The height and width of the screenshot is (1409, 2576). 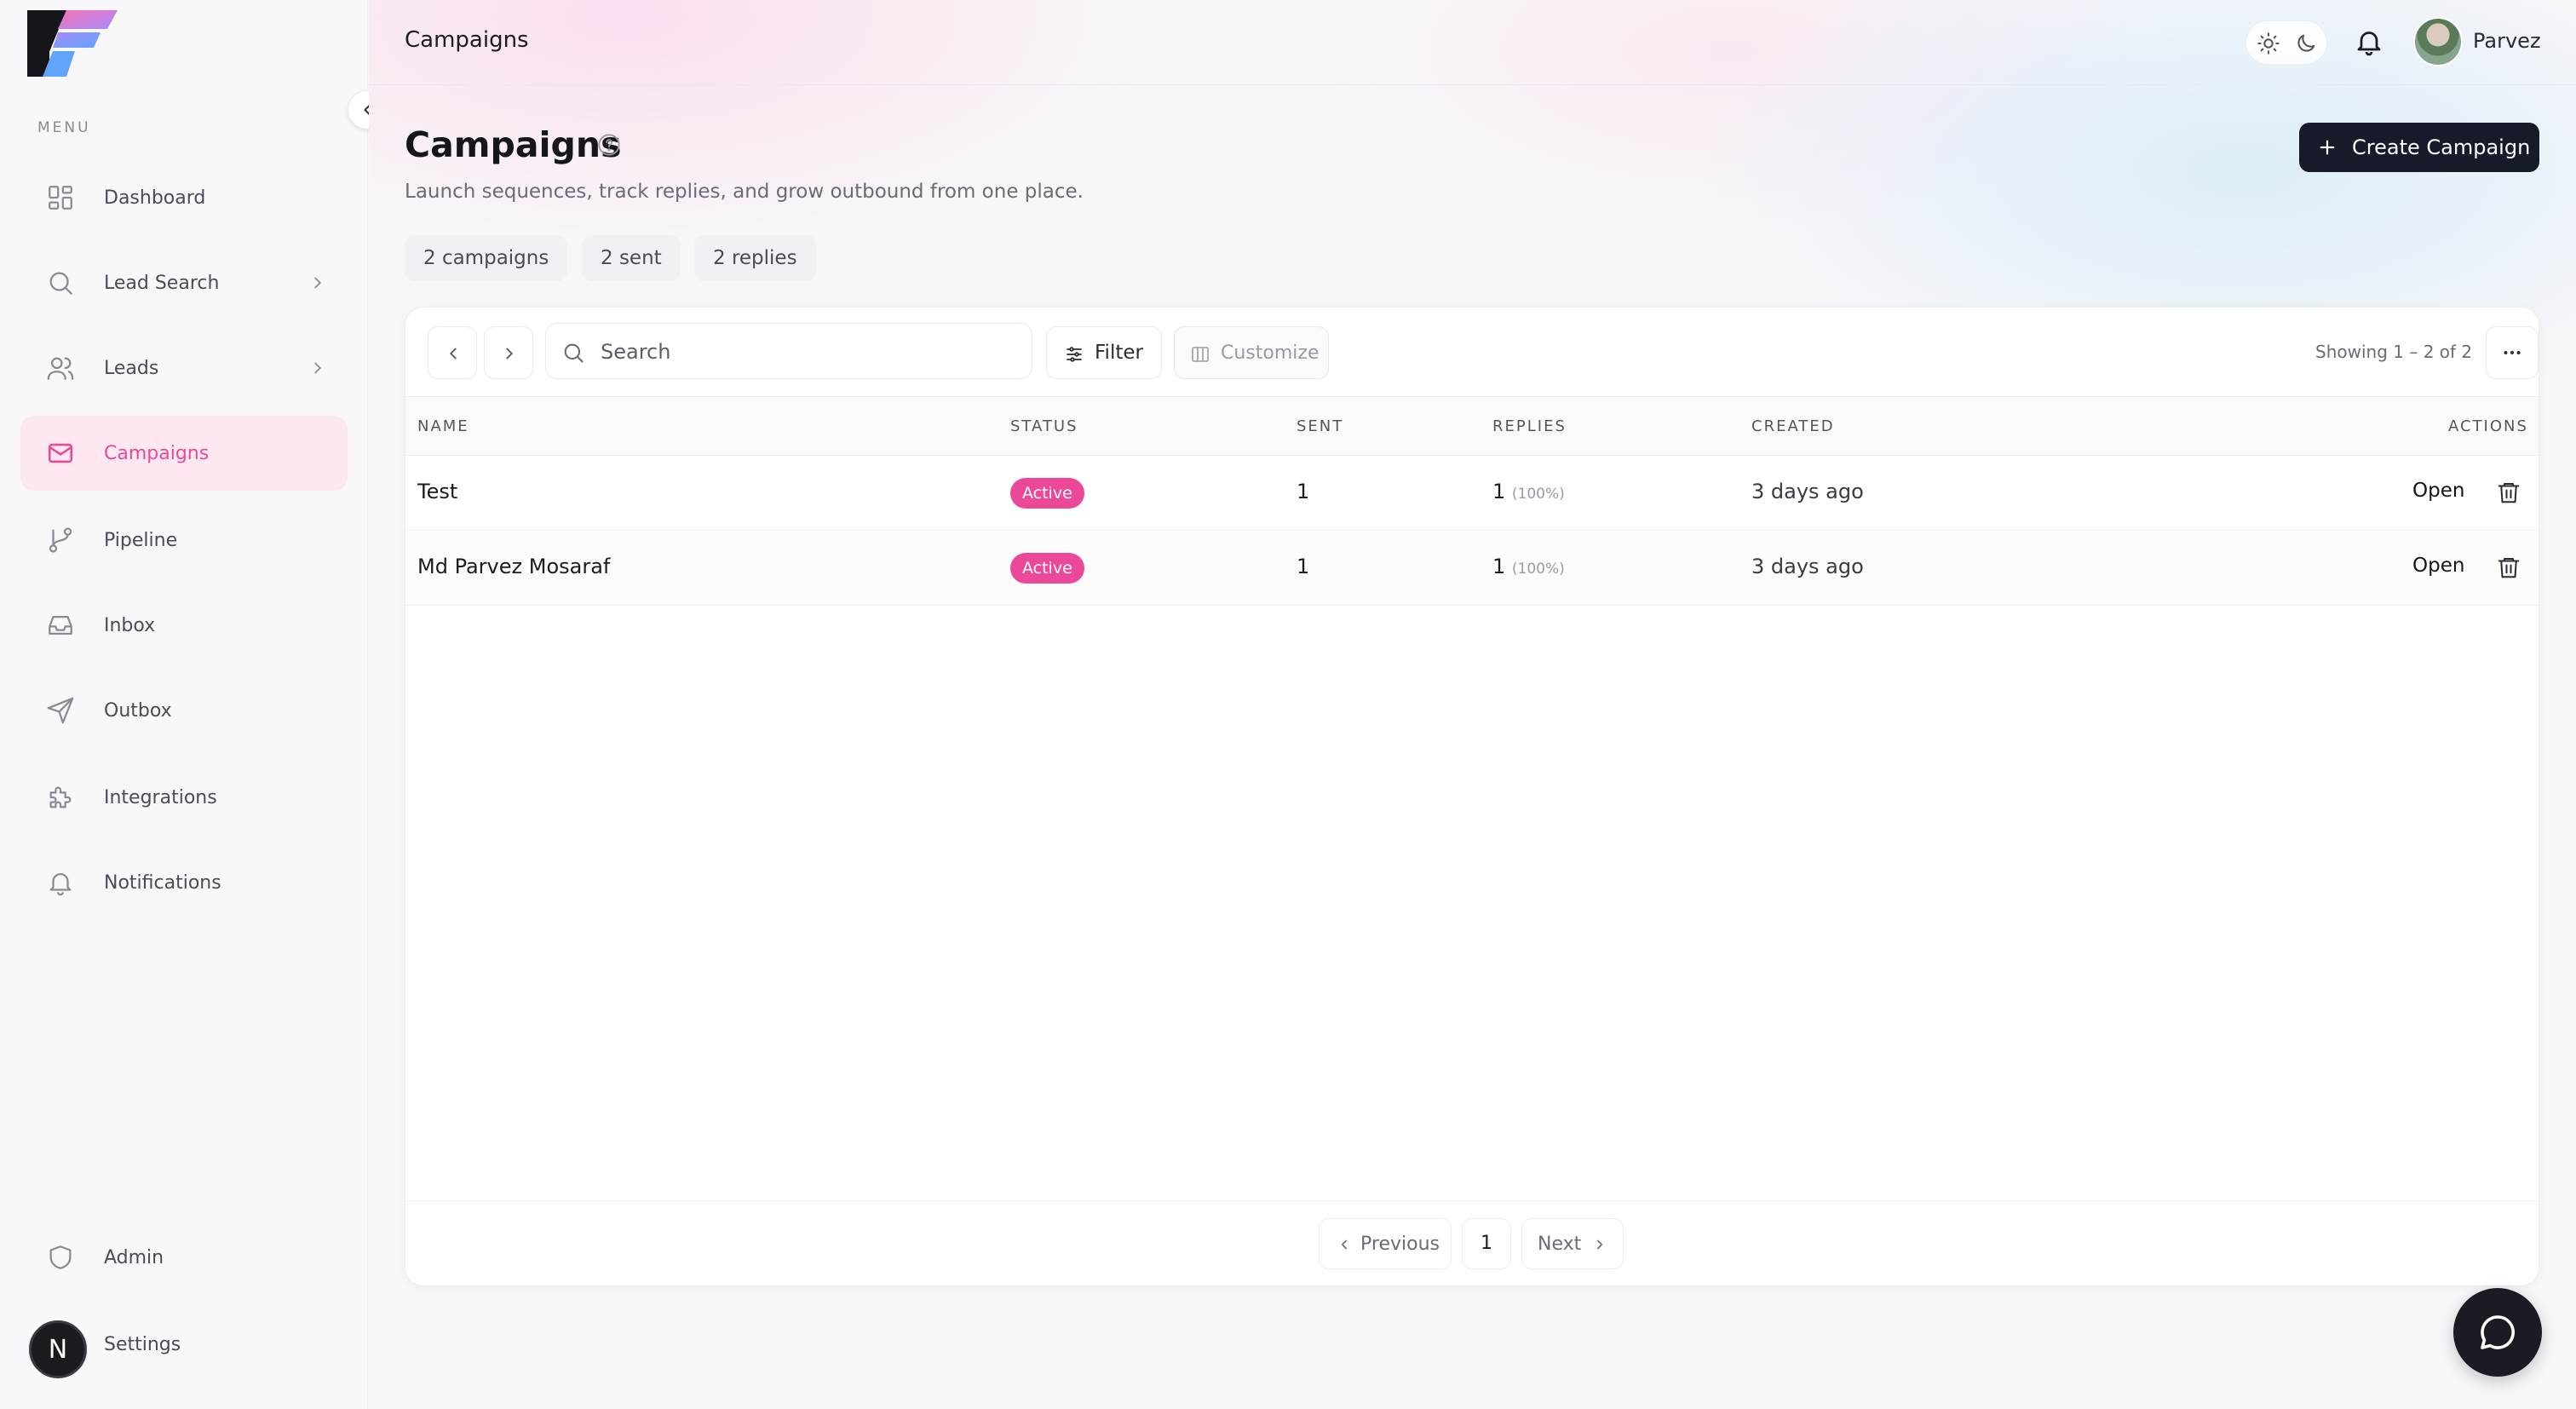 I want to click on sidebar-item-pipeline: Pipeline, so click(x=184, y=540).